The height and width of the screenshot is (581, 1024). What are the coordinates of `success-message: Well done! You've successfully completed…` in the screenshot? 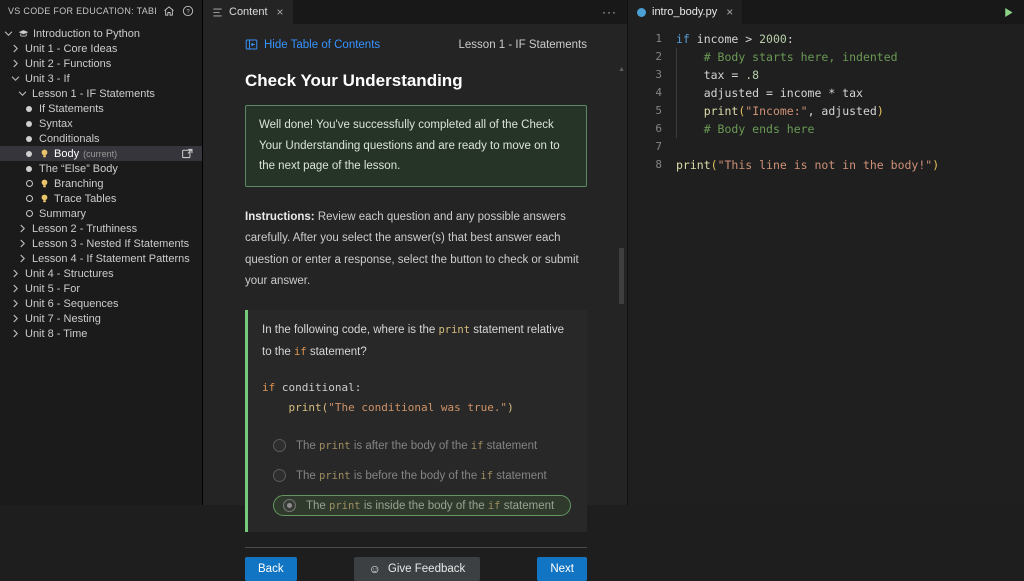 It's located at (416, 146).